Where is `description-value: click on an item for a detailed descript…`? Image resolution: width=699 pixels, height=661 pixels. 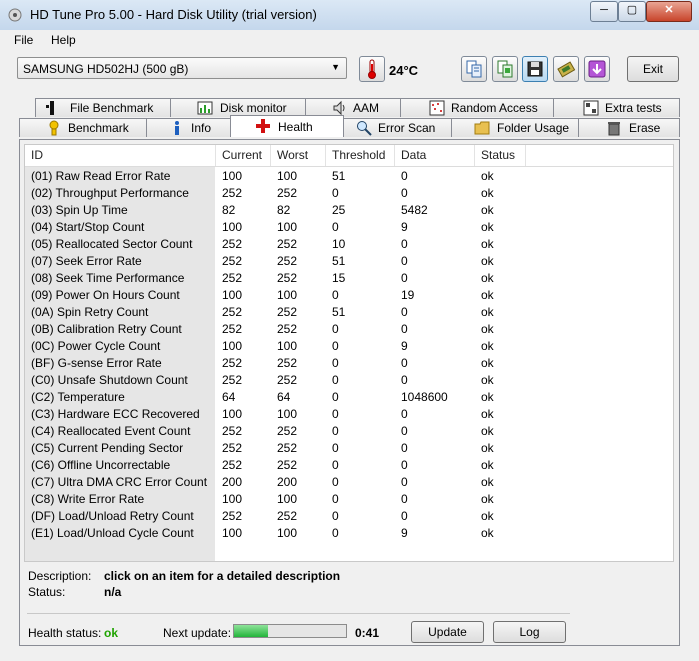 description-value: click on an item for a detailed descript… is located at coordinates (222, 576).